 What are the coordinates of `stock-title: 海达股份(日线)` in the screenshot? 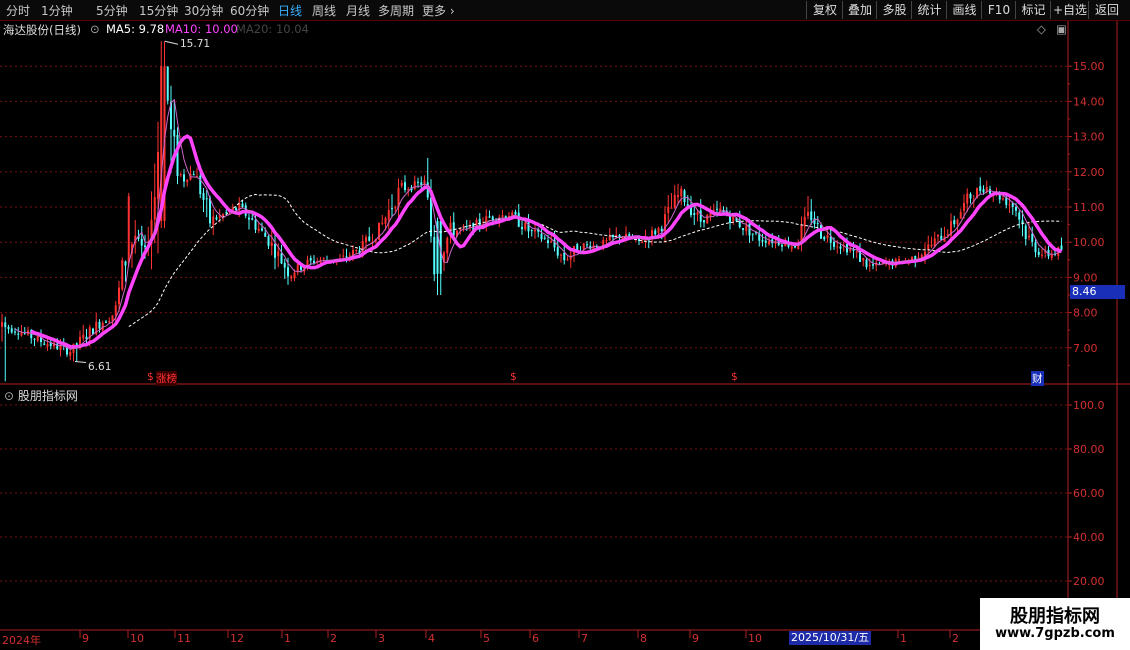 It's located at (42, 30).